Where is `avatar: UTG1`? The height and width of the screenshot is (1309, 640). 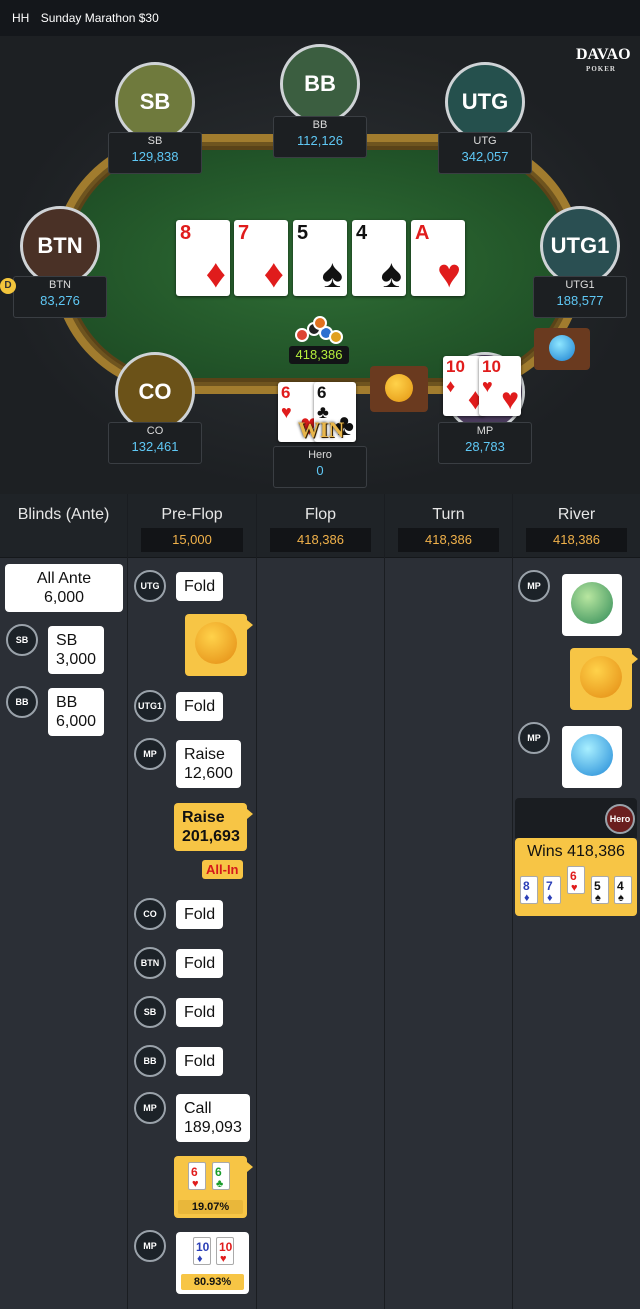
avatar: UTG1 is located at coordinates (580, 246).